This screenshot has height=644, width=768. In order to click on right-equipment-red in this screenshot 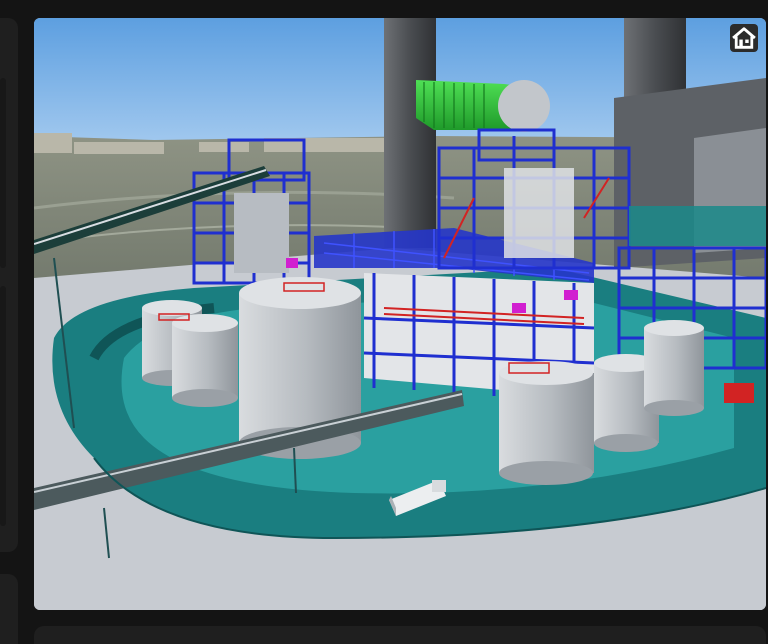, I will do `click(739, 393)`.